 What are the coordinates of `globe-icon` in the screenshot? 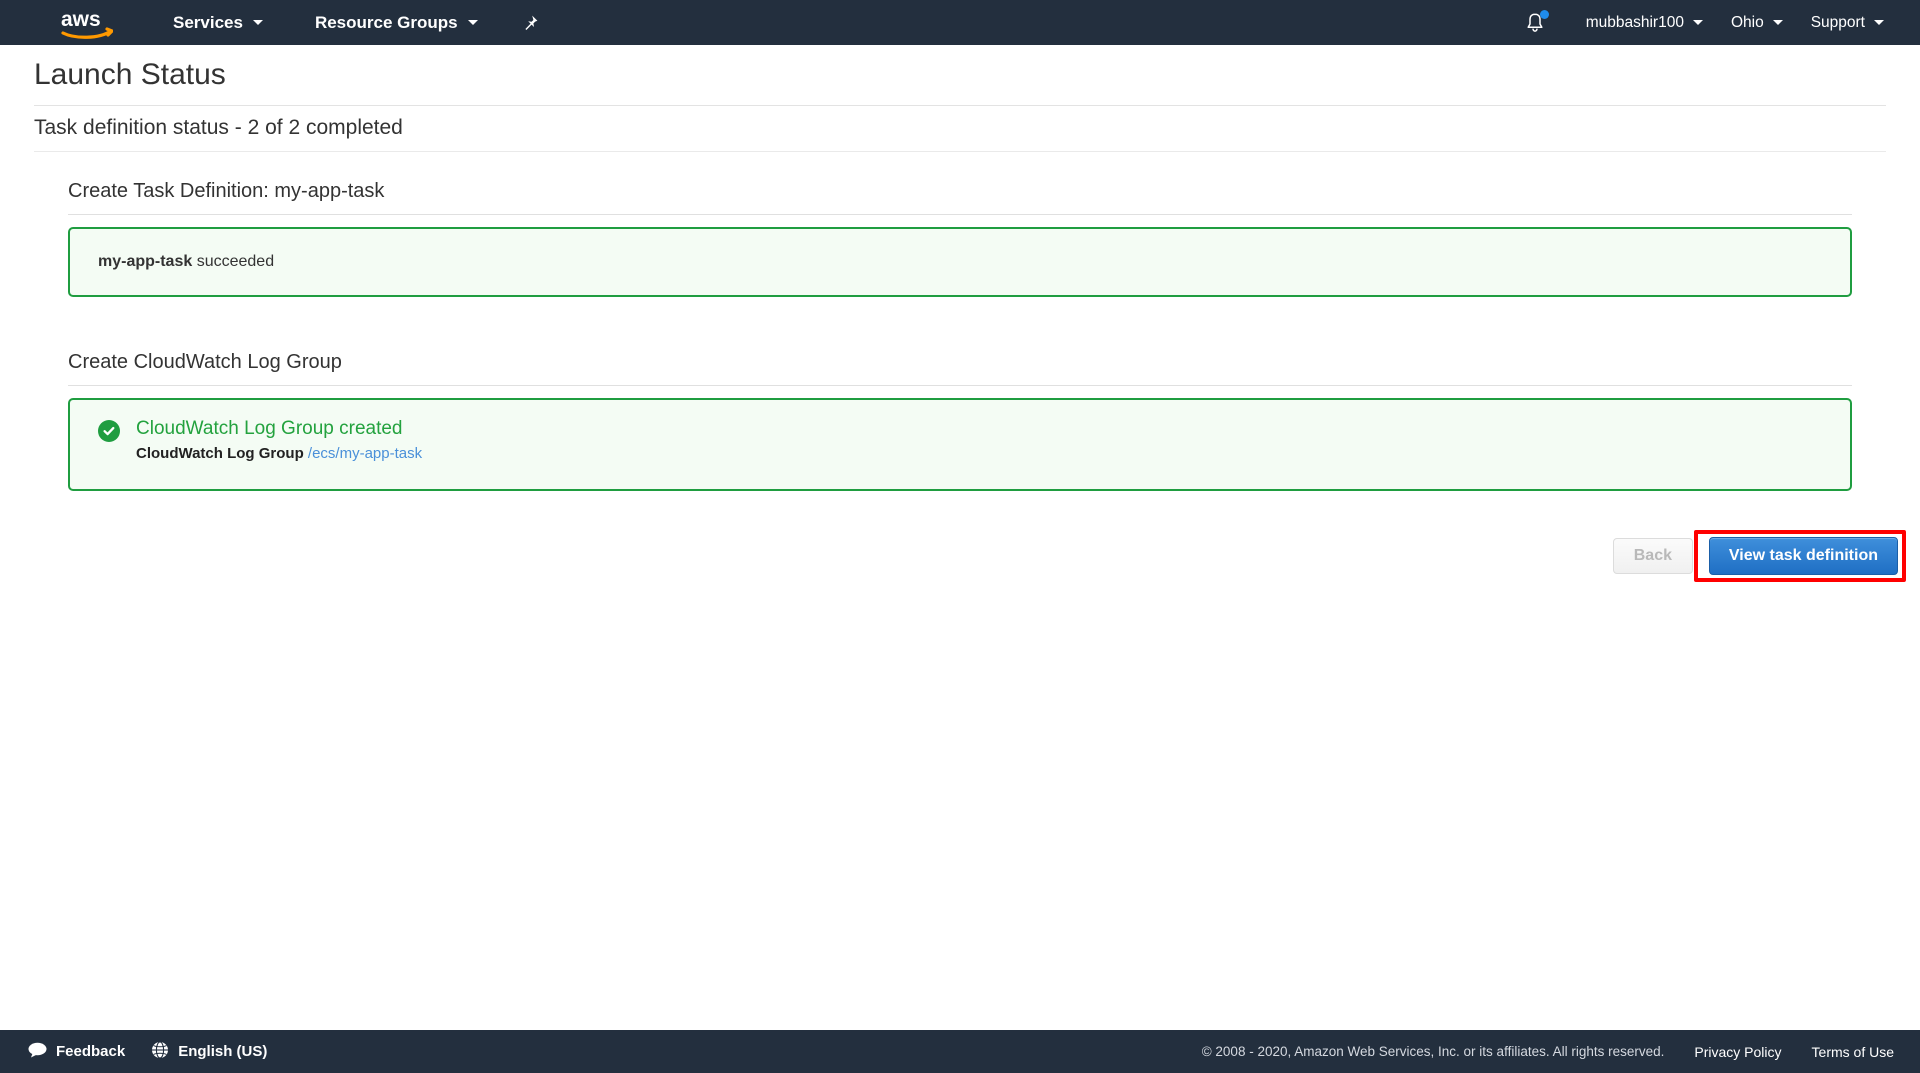 It's located at (160, 1051).